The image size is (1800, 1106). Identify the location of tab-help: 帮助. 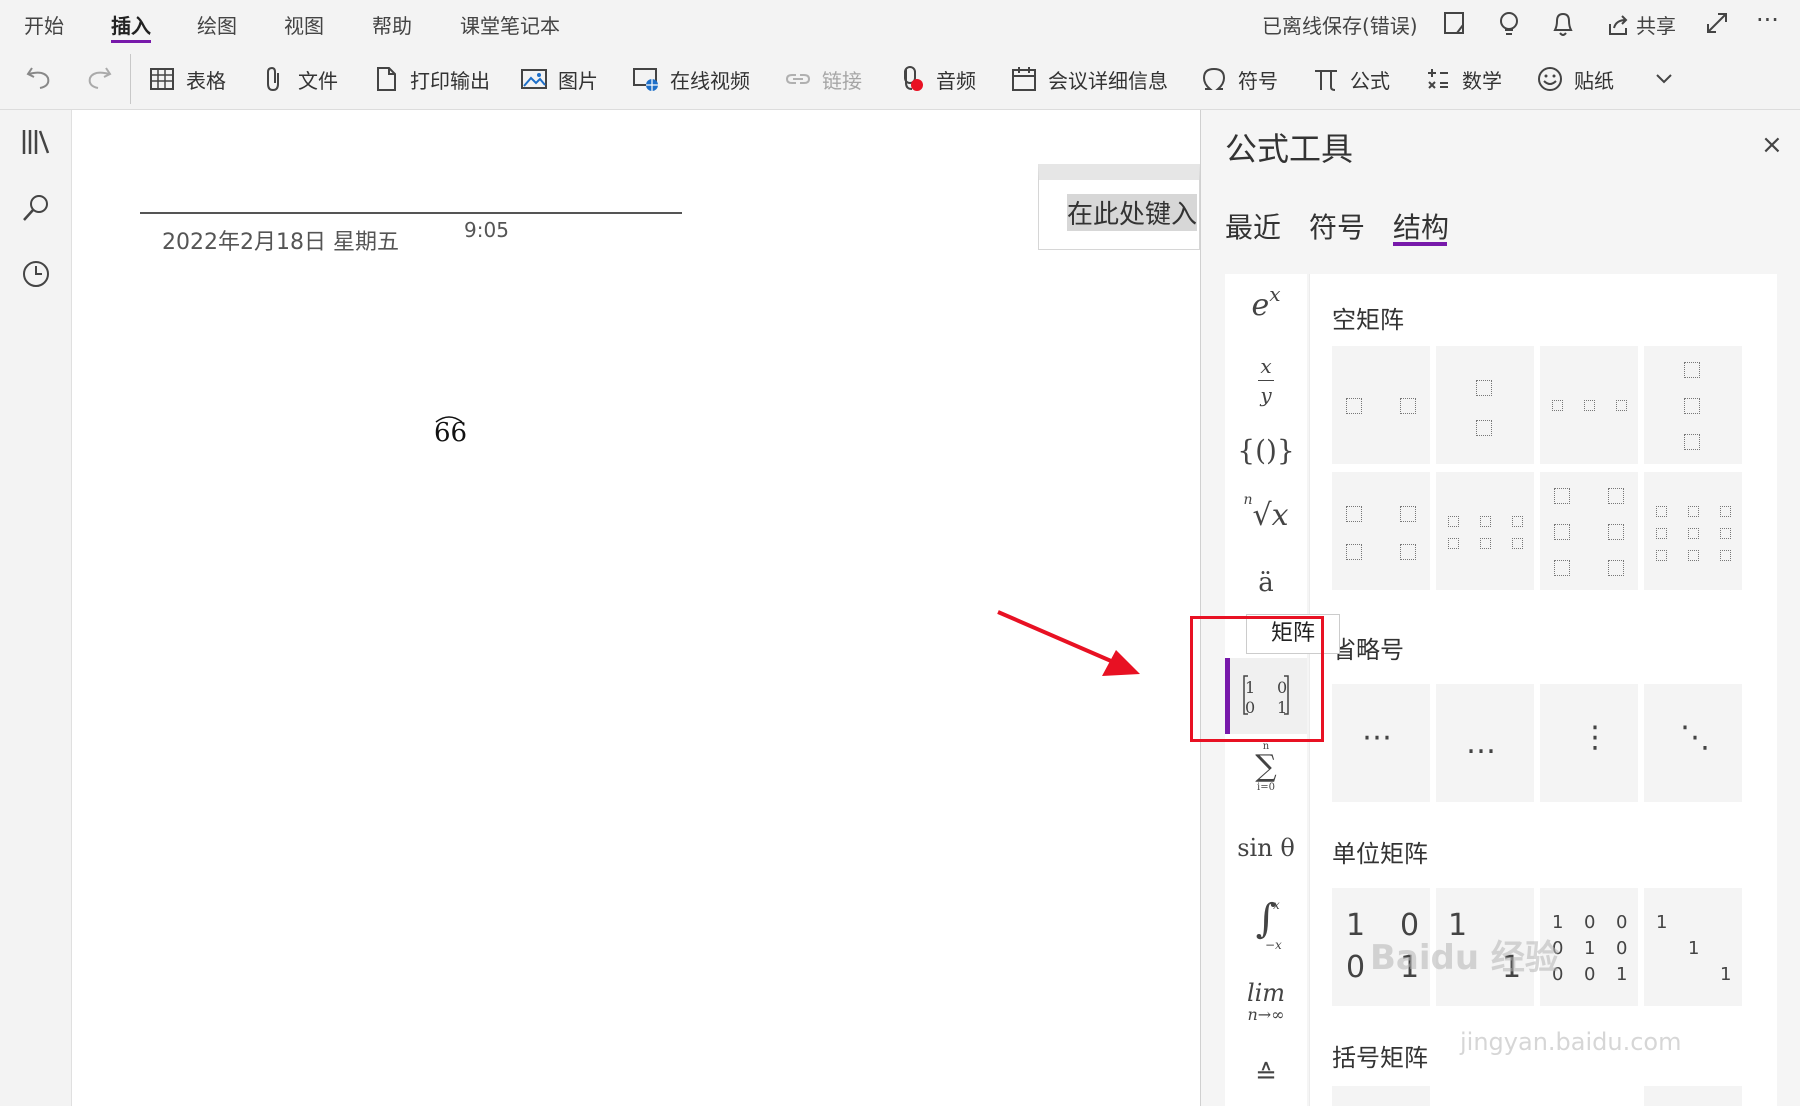
(392, 24).